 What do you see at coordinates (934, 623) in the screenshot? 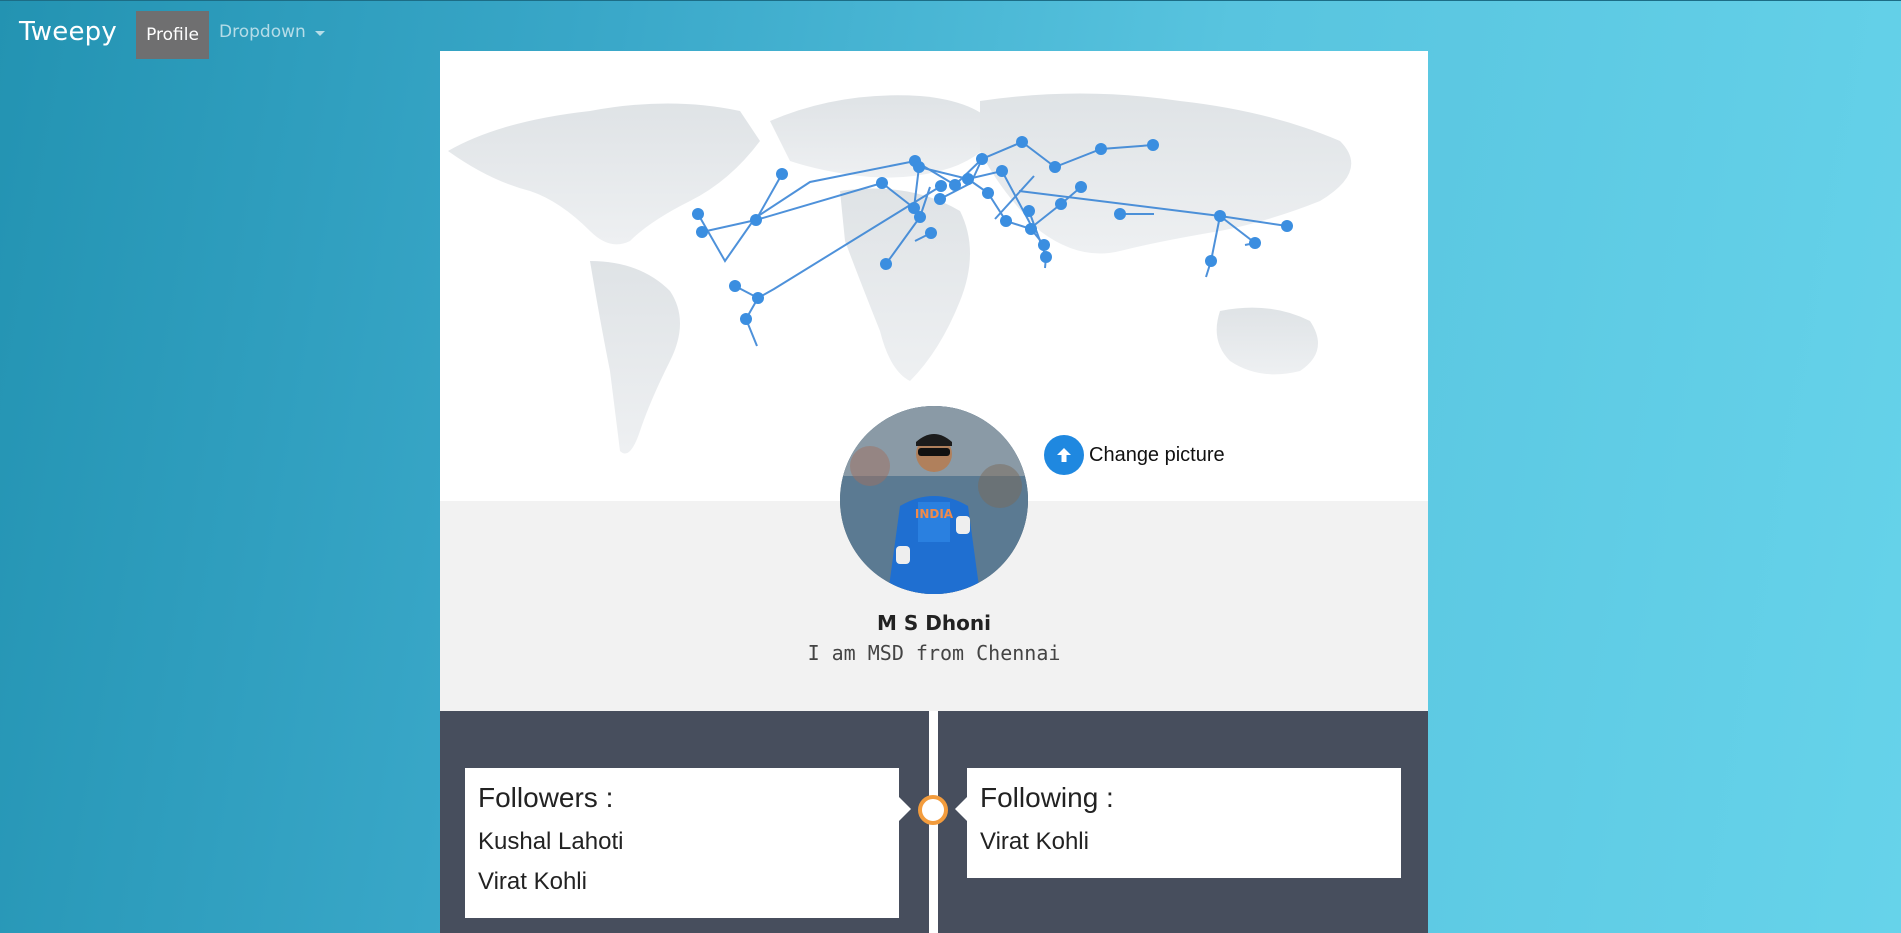
I see `profile-name: M S Dhoni` at bounding box center [934, 623].